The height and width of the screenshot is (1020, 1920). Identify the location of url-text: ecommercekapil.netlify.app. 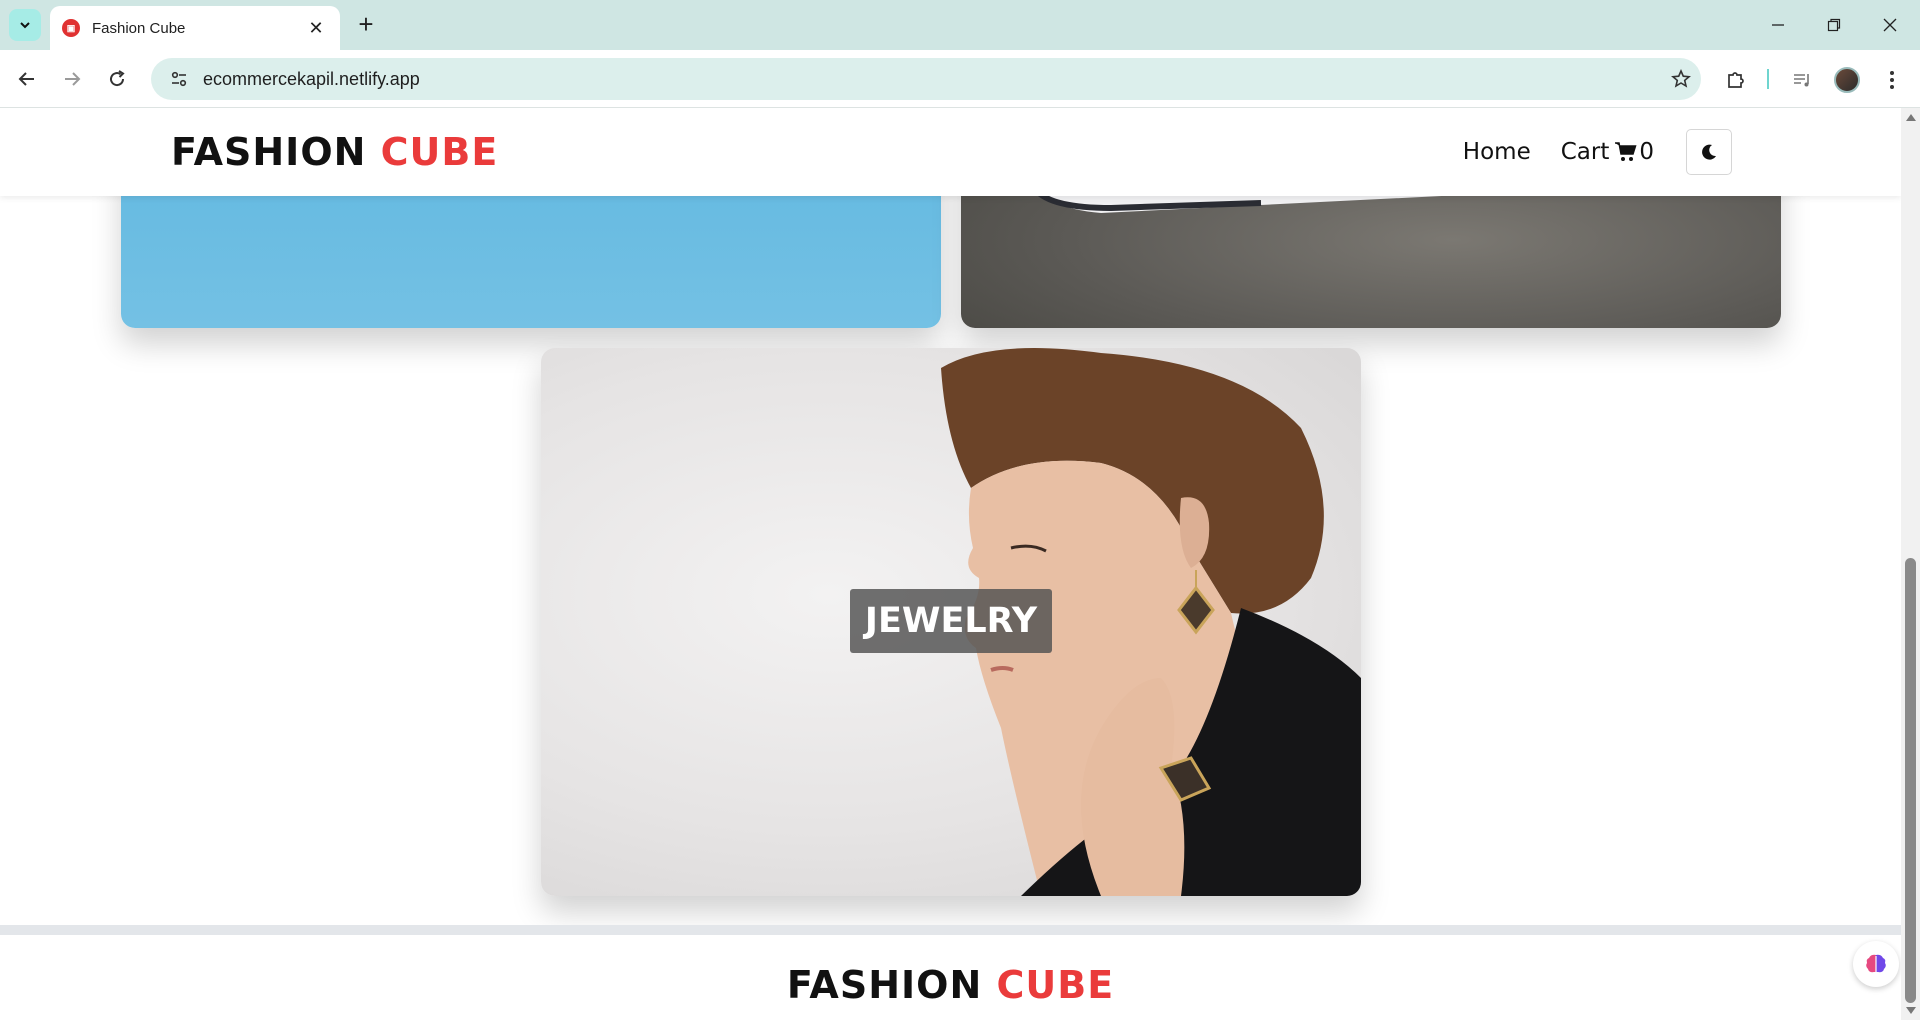
(311, 78).